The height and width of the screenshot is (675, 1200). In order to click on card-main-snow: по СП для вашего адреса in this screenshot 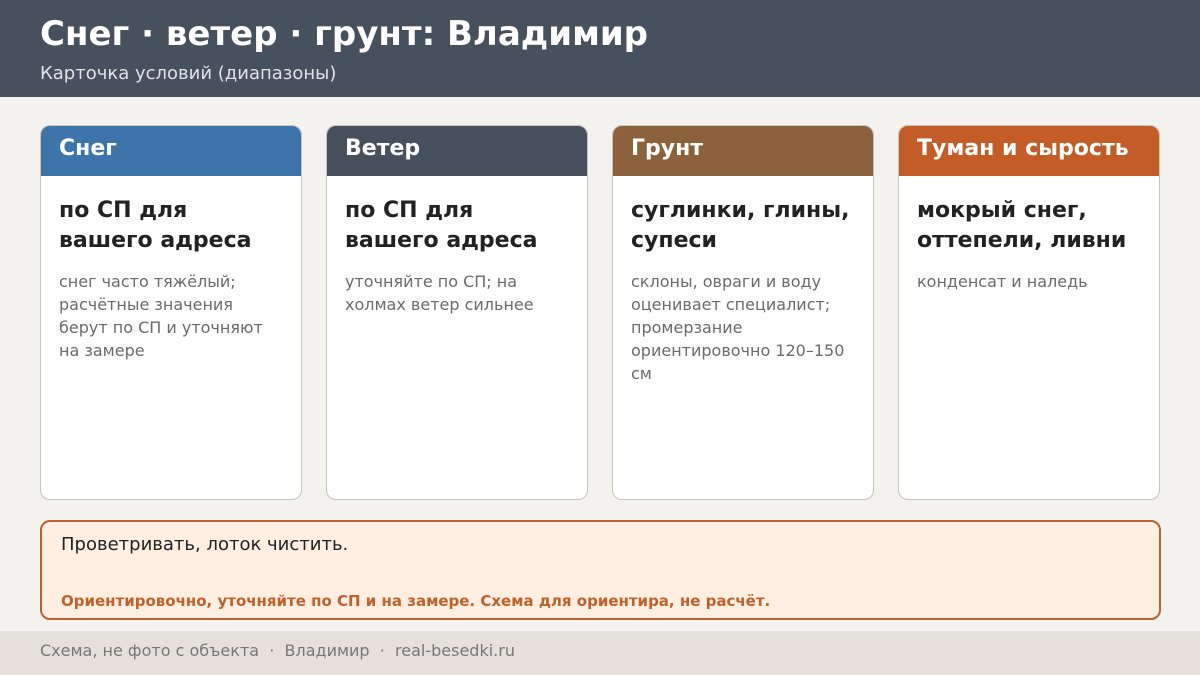, I will do `click(155, 225)`.